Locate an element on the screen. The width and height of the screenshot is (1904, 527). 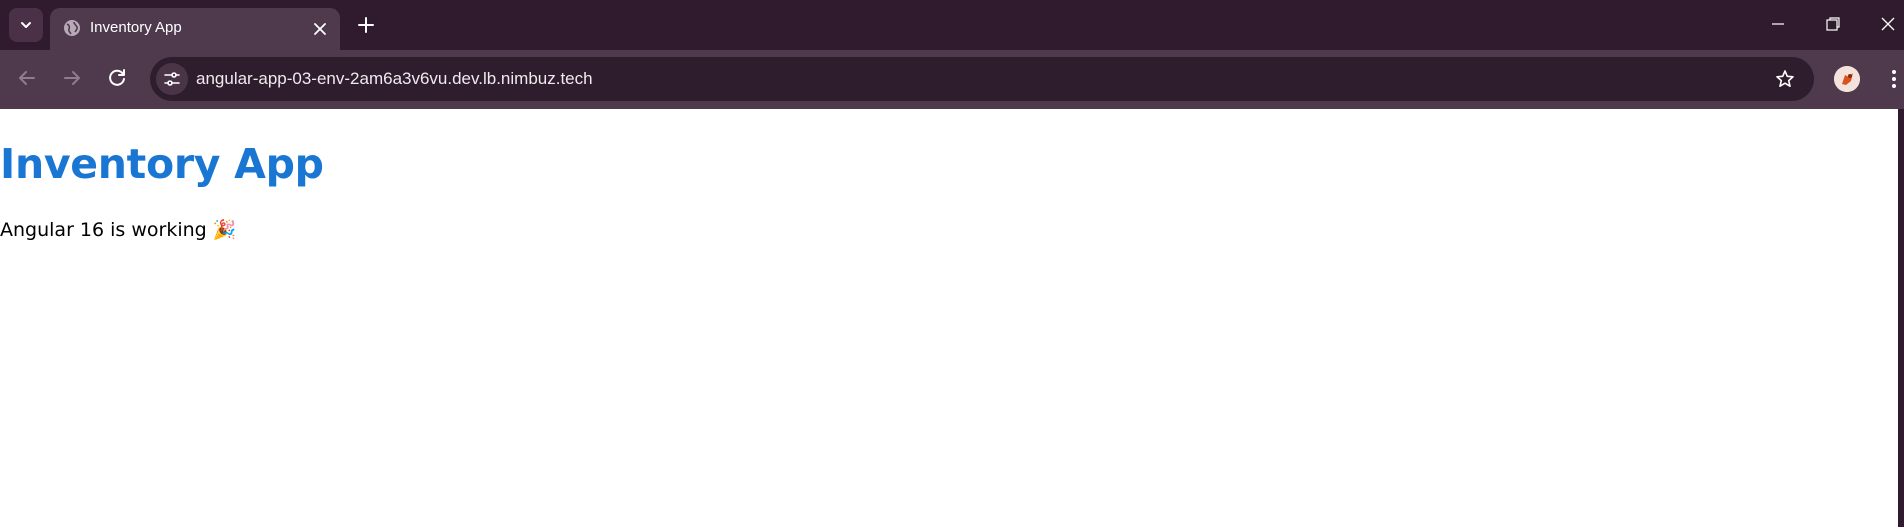
globe-icon is located at coordinates (72, 28).